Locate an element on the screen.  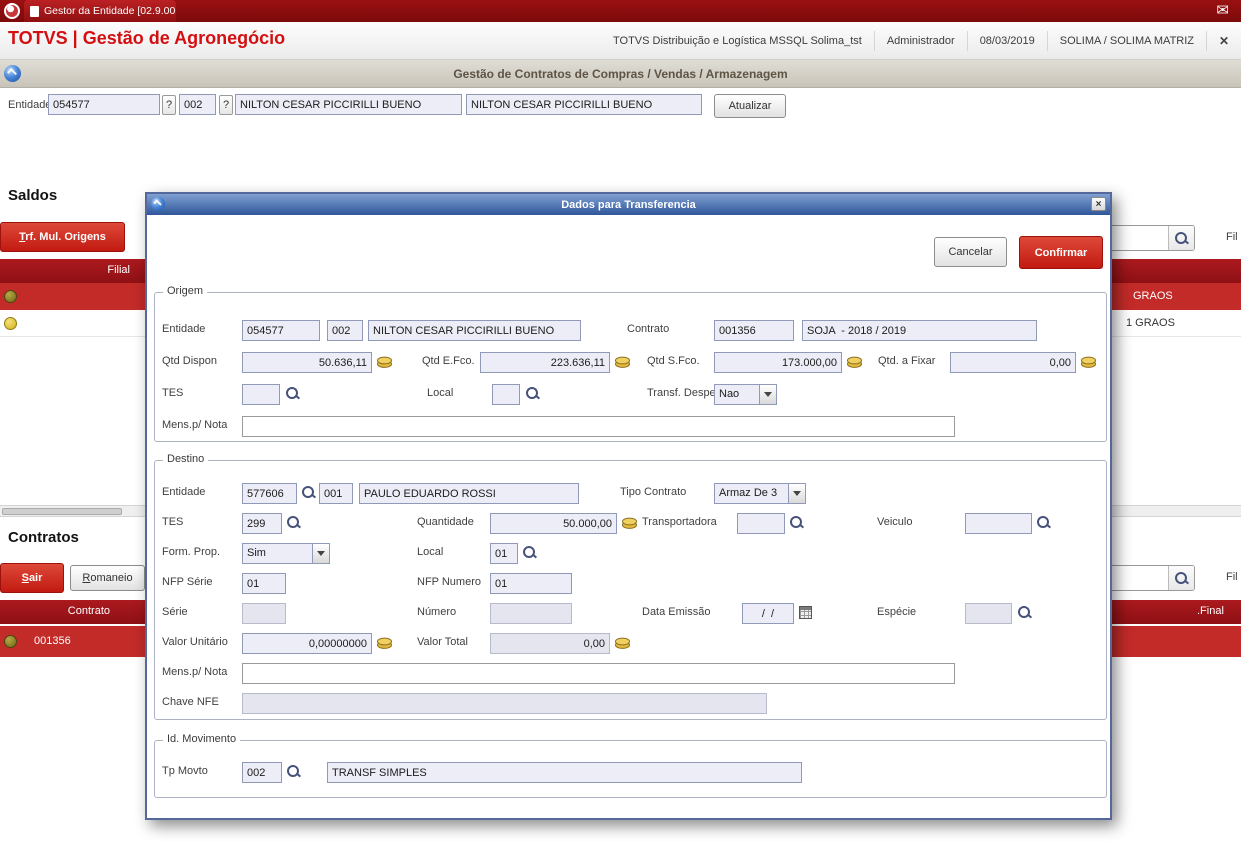
origem-entidade-loja-input is located at coordinates (345, 330).